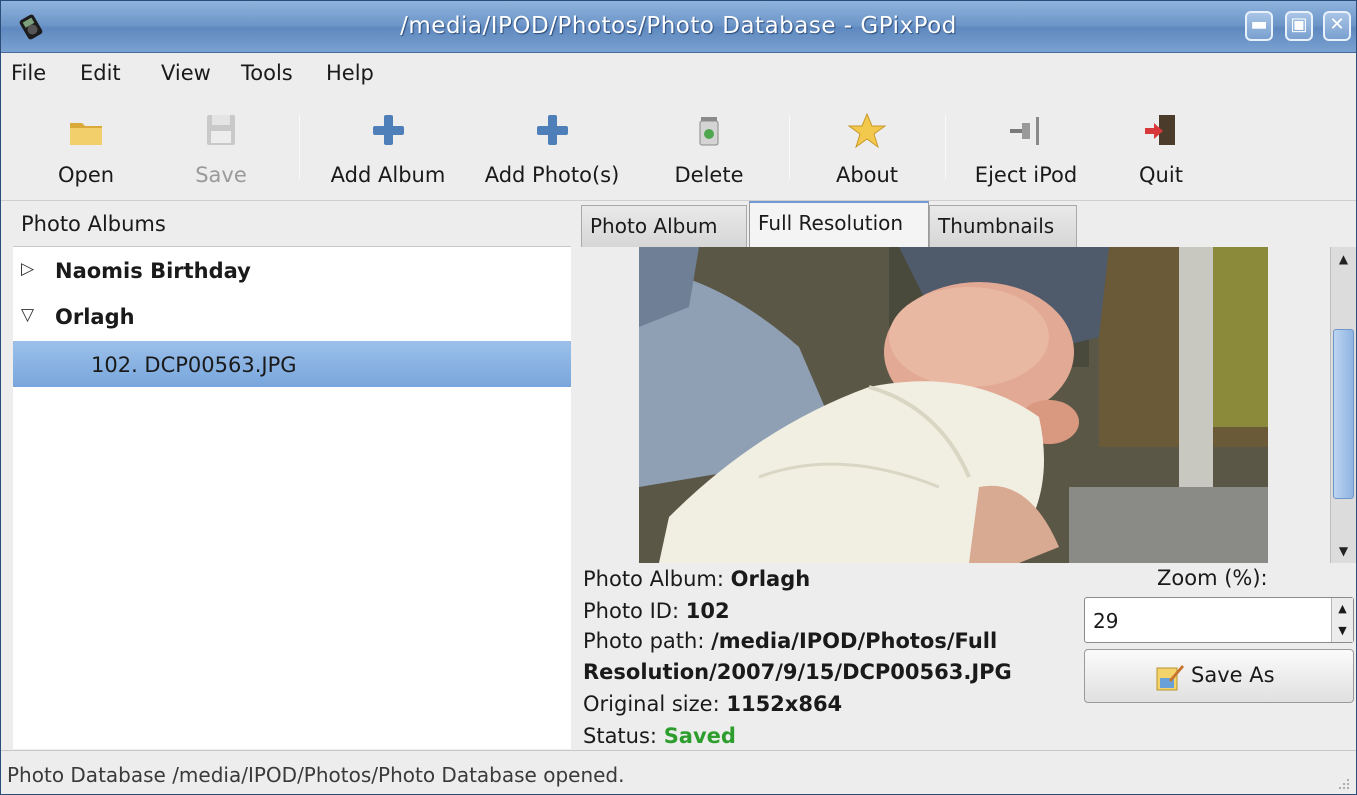 The height and width of the screenshot is (795, 1357). What do you see at coordinates (867, 130) in the screenshot?
I see `star-icon` at bounding box center [867, 130].